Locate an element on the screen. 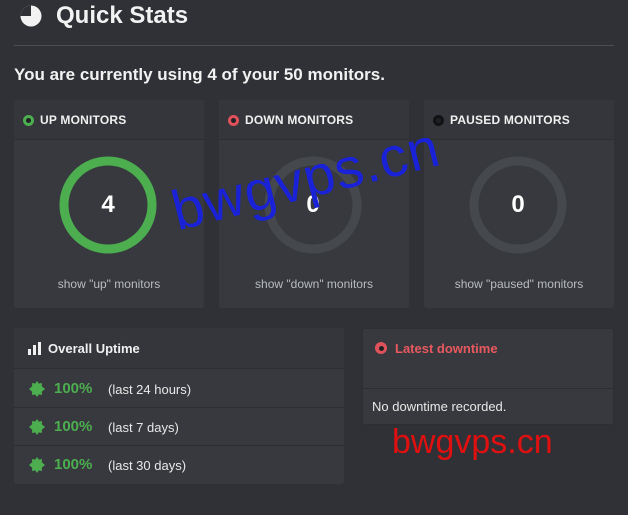  uptime-row: 100% (last 30 days) is located at coordinates (179, 465).